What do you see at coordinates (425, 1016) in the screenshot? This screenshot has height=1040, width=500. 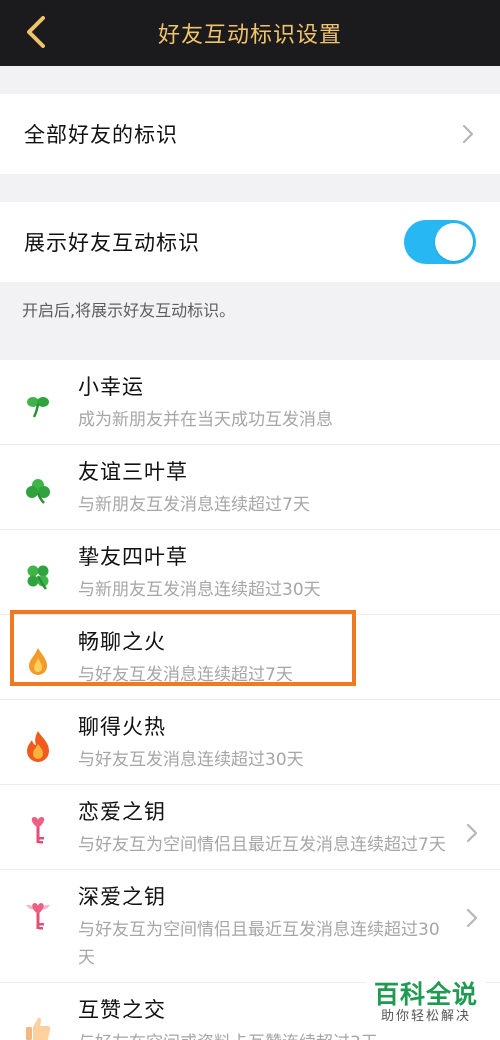 I see `watermark-subtitle: 助你轻松解决` at bounding box center [425, 1016].